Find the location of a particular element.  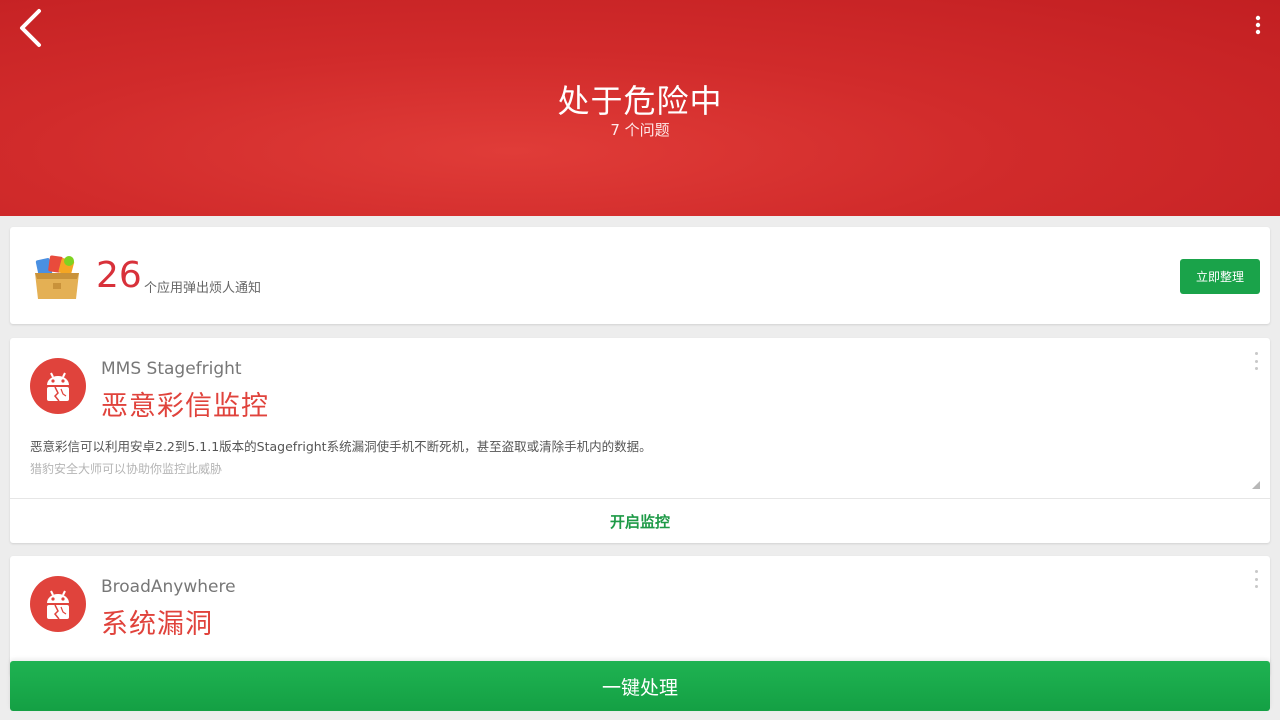

more-menu-button is located at coordinates (1258, 25).